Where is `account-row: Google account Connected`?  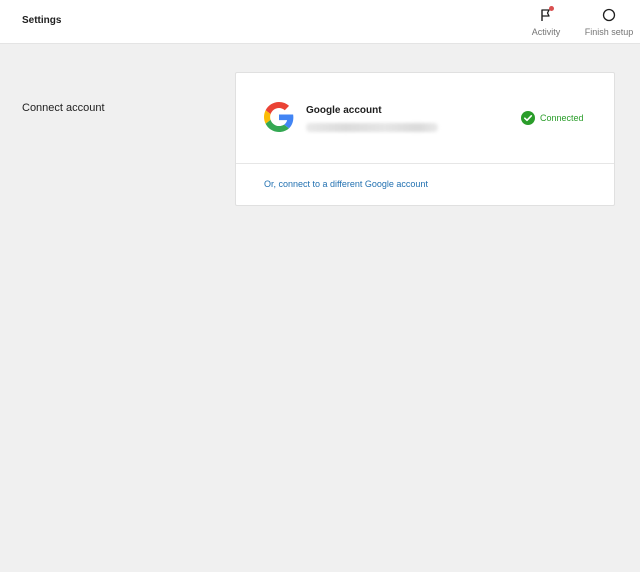 account-row: Google account Connected is located at coordinates (425, 118).